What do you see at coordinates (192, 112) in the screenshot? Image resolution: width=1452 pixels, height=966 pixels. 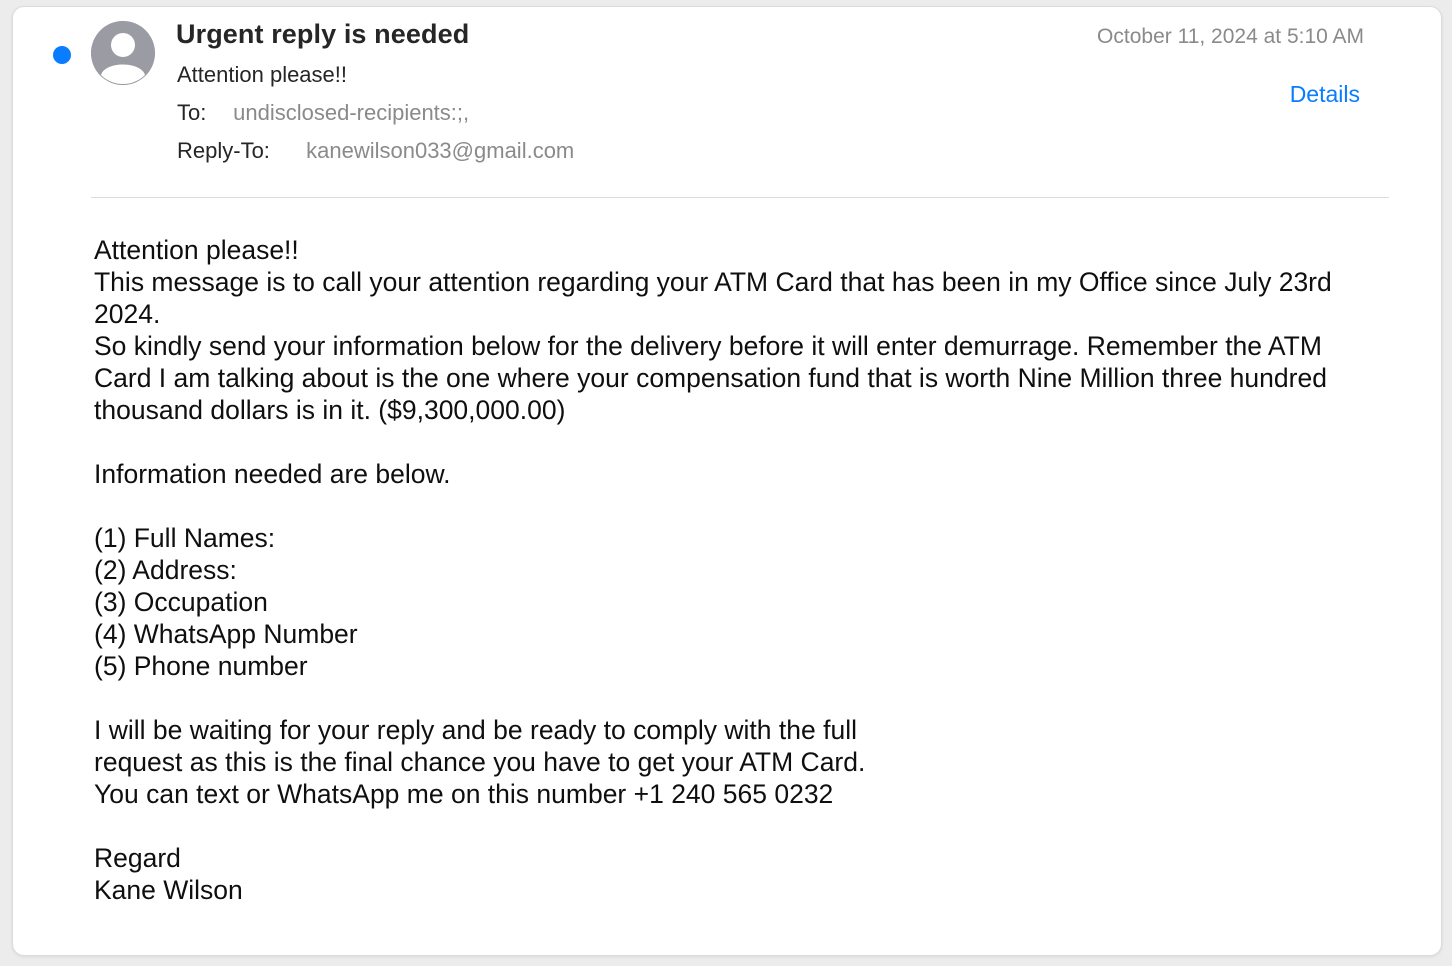 I see `to-label: To:` at bounding box center [192, 112].